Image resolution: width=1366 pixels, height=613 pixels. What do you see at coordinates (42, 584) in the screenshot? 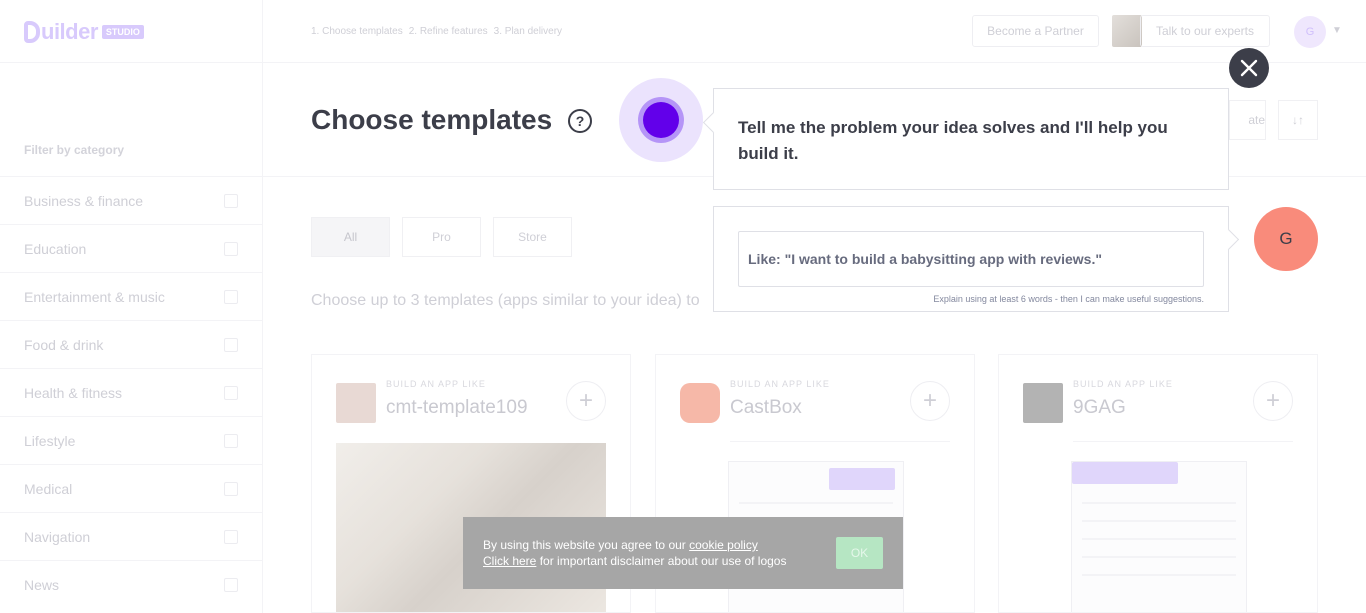
I see `category-label: News` at bounding box center [42, 584].